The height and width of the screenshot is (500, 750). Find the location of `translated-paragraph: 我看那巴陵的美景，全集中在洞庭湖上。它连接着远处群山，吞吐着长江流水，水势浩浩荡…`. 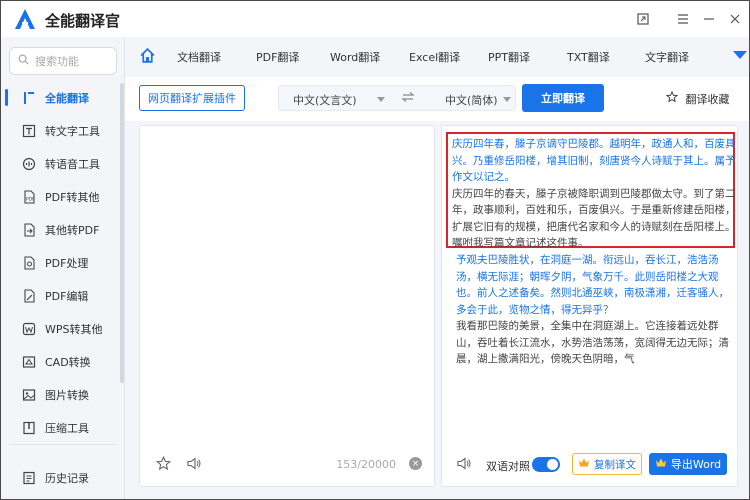

translated-paragraph: 我看那巴陵的美景，全集中在洞庭湖上。它连接着远处群山，吞吐着长江流水，水势浩浩荡… is located at coordinates (592, 342).